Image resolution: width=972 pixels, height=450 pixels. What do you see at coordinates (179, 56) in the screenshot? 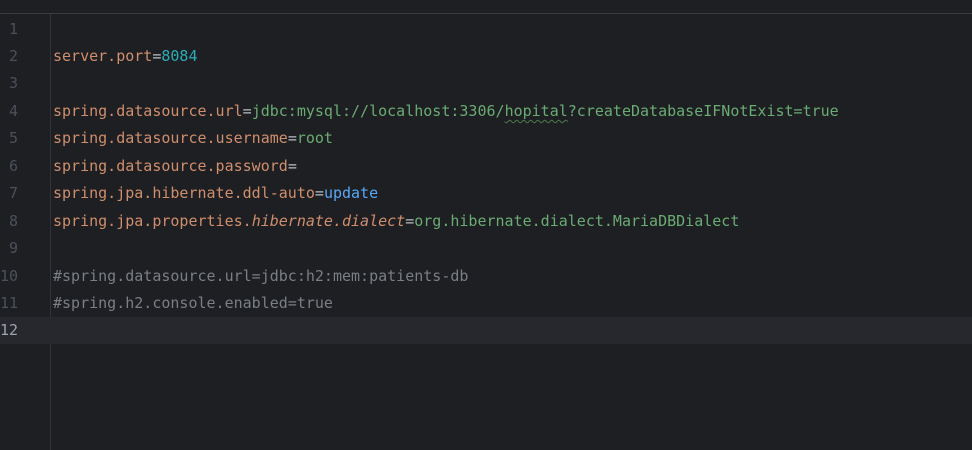
I see `property-value: 8084` at bounding box center [179, 56].